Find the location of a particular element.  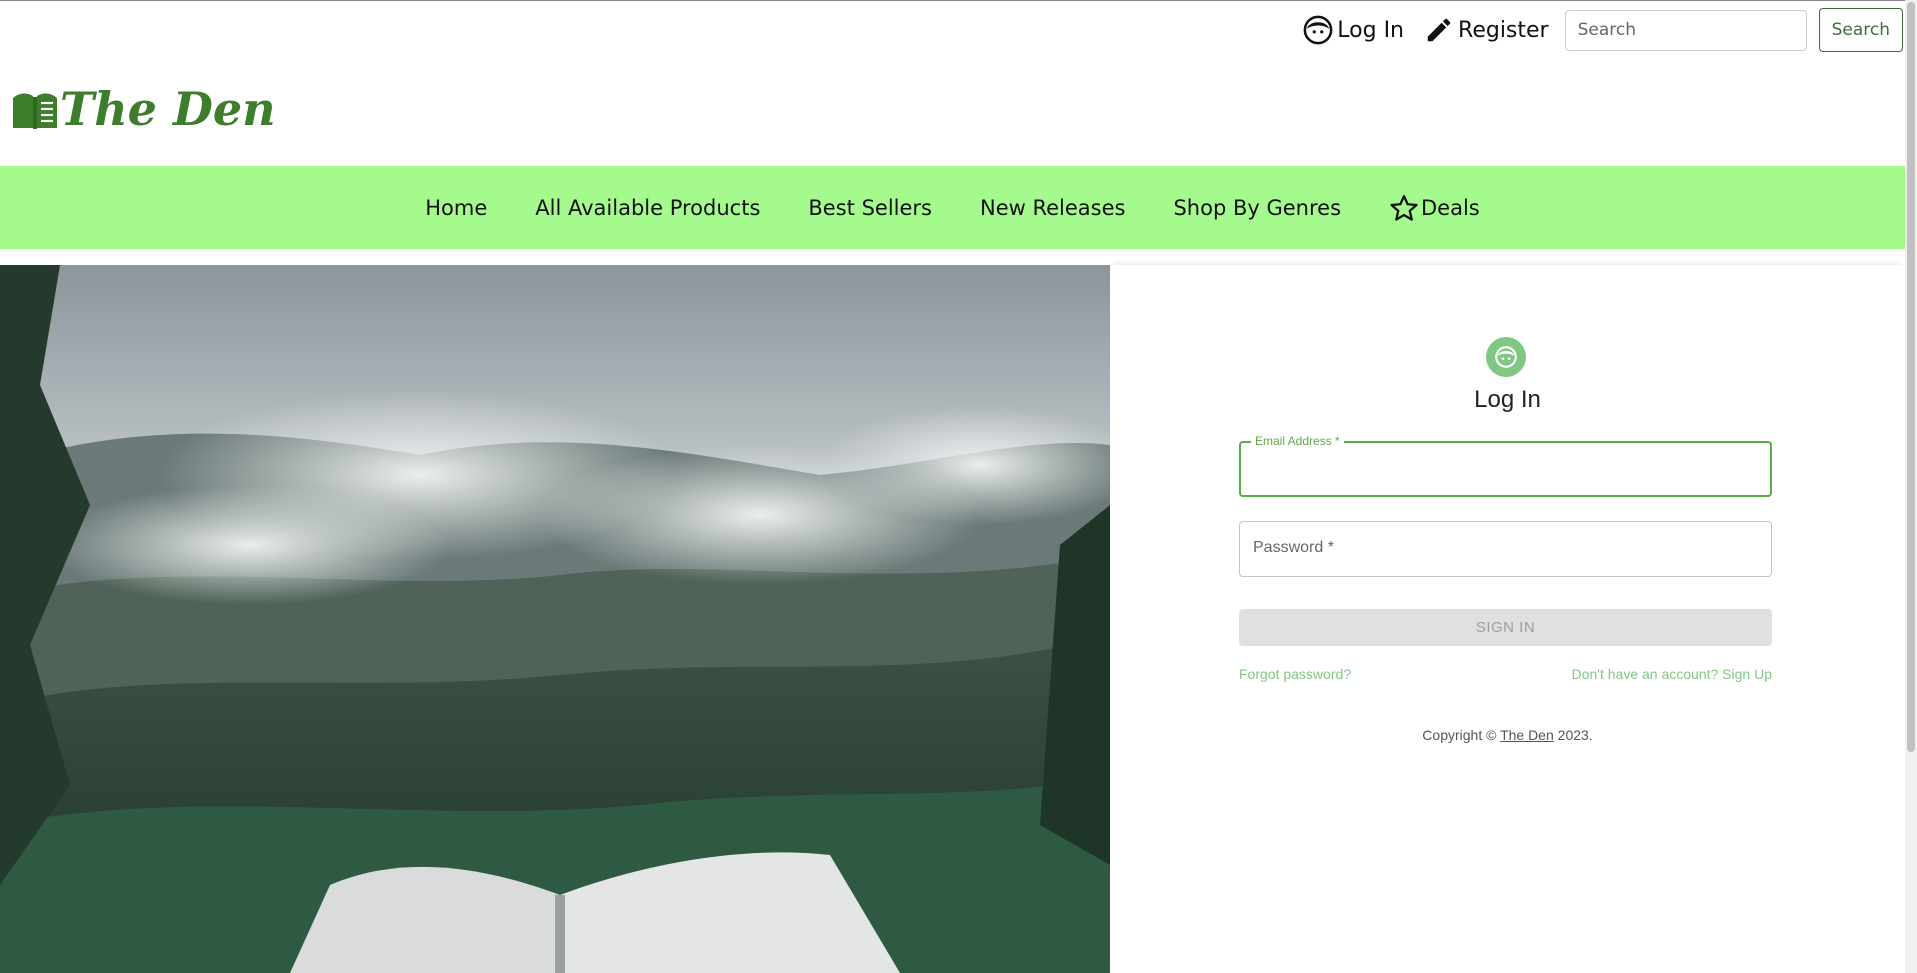

scrollbar is located at coordinates (1911, 486).